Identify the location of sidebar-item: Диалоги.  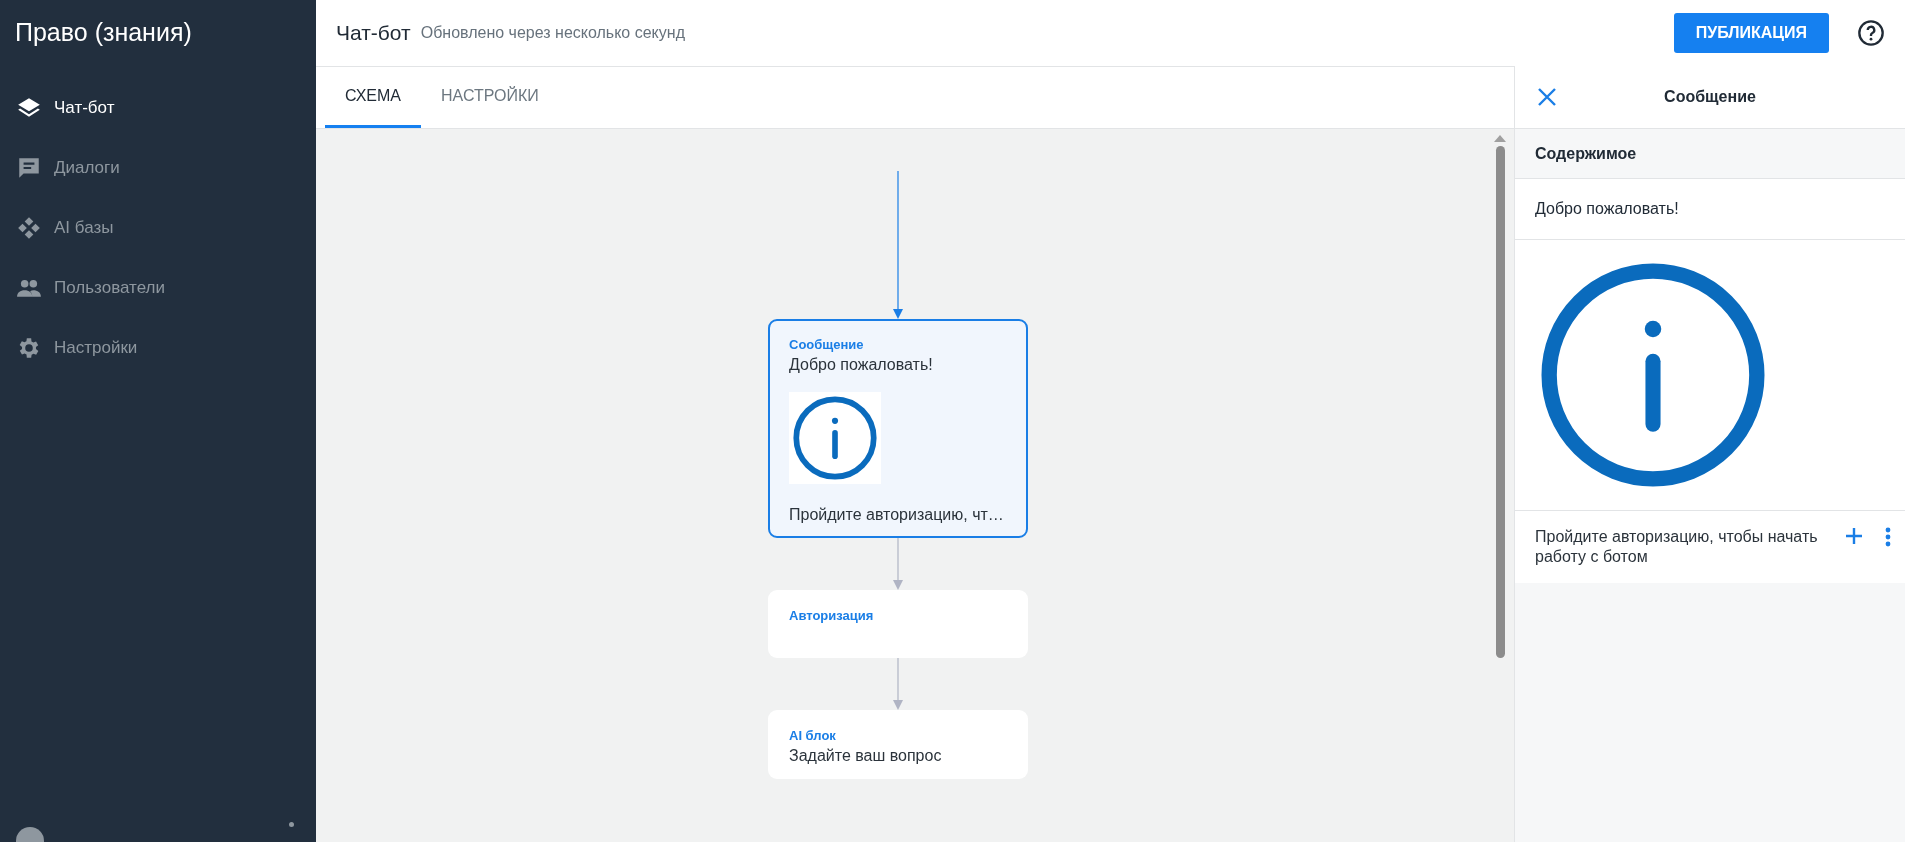
(158, 168).